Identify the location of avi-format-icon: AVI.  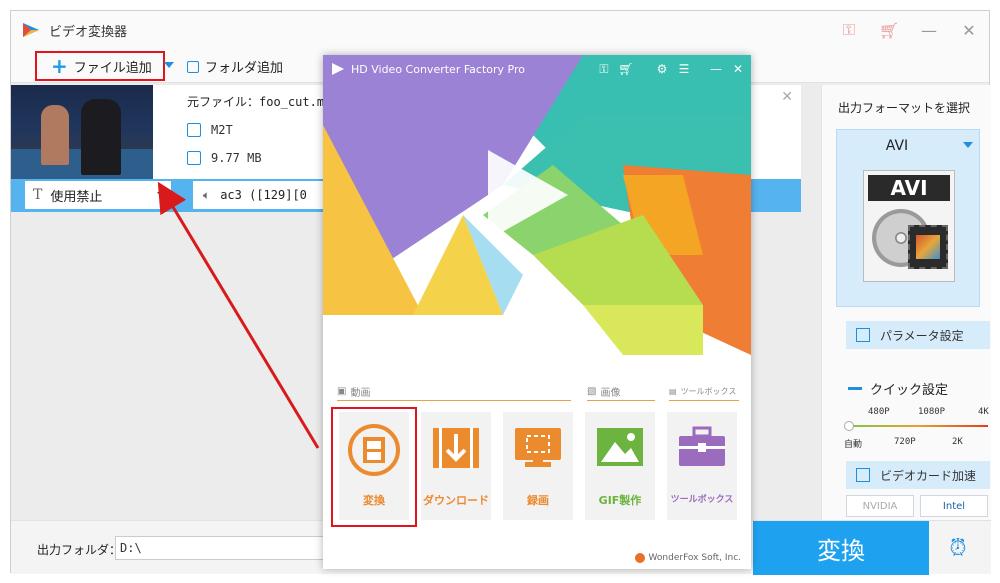
(909, 226).